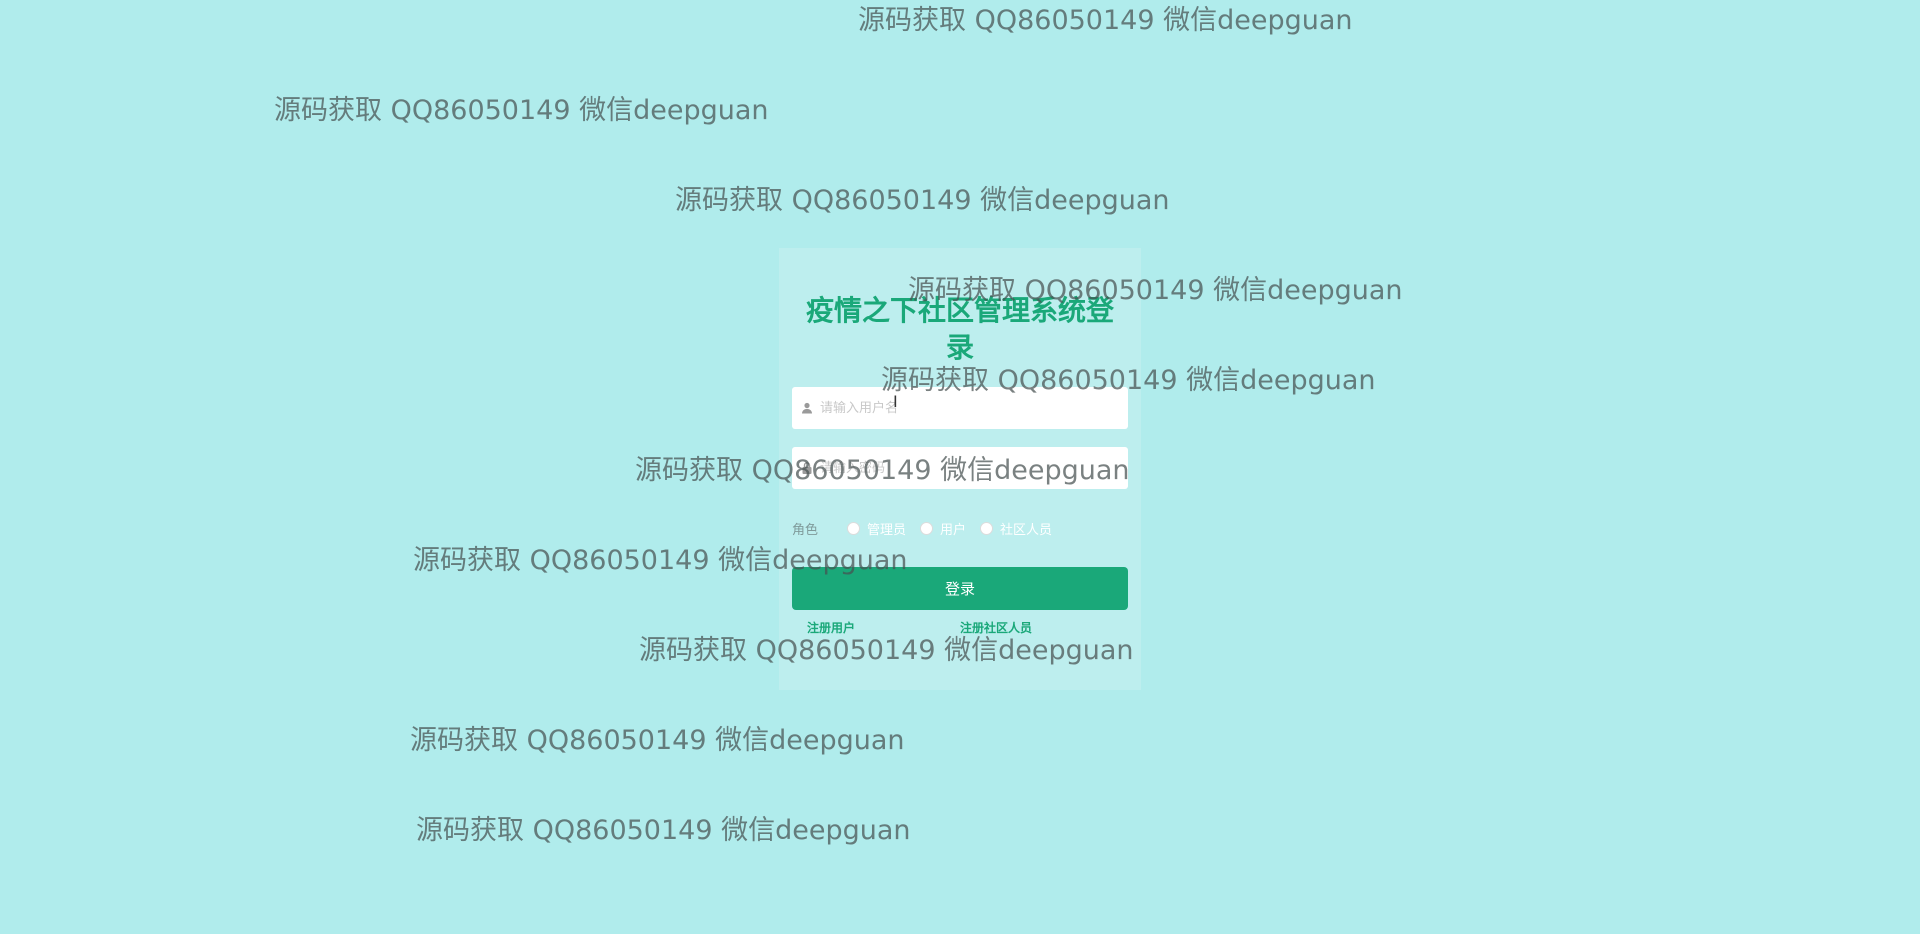 The width and height of the screenshot is (1920, 934). I want to click on login-button: 登录, so click(960, 588).